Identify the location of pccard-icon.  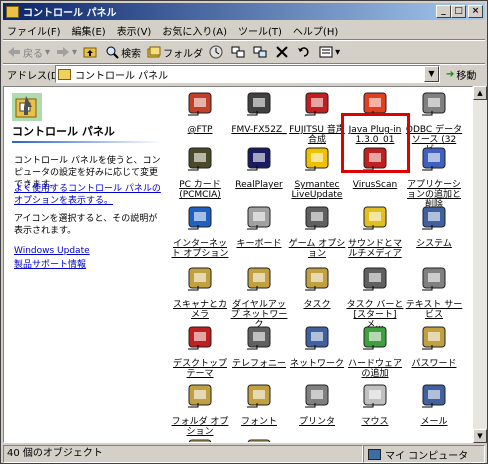
(200, 159).